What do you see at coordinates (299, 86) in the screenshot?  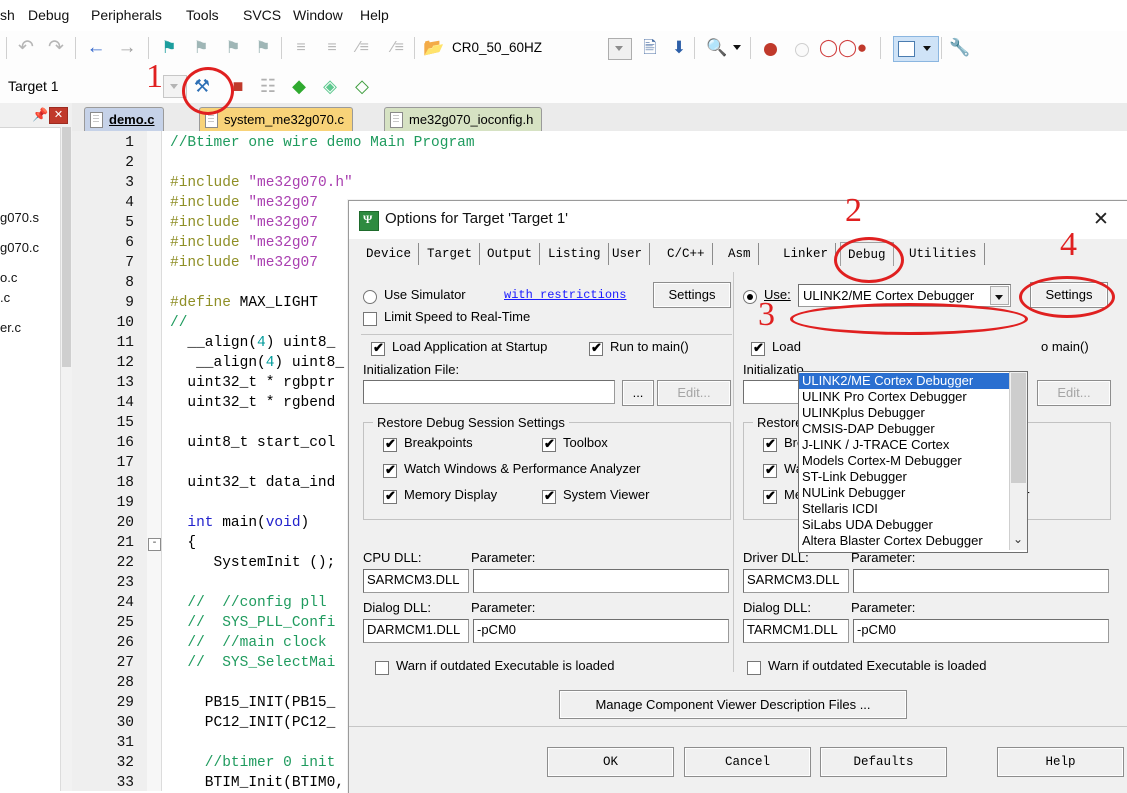 I see `options-target-icon: ◆` at bounding box center [299, 86].